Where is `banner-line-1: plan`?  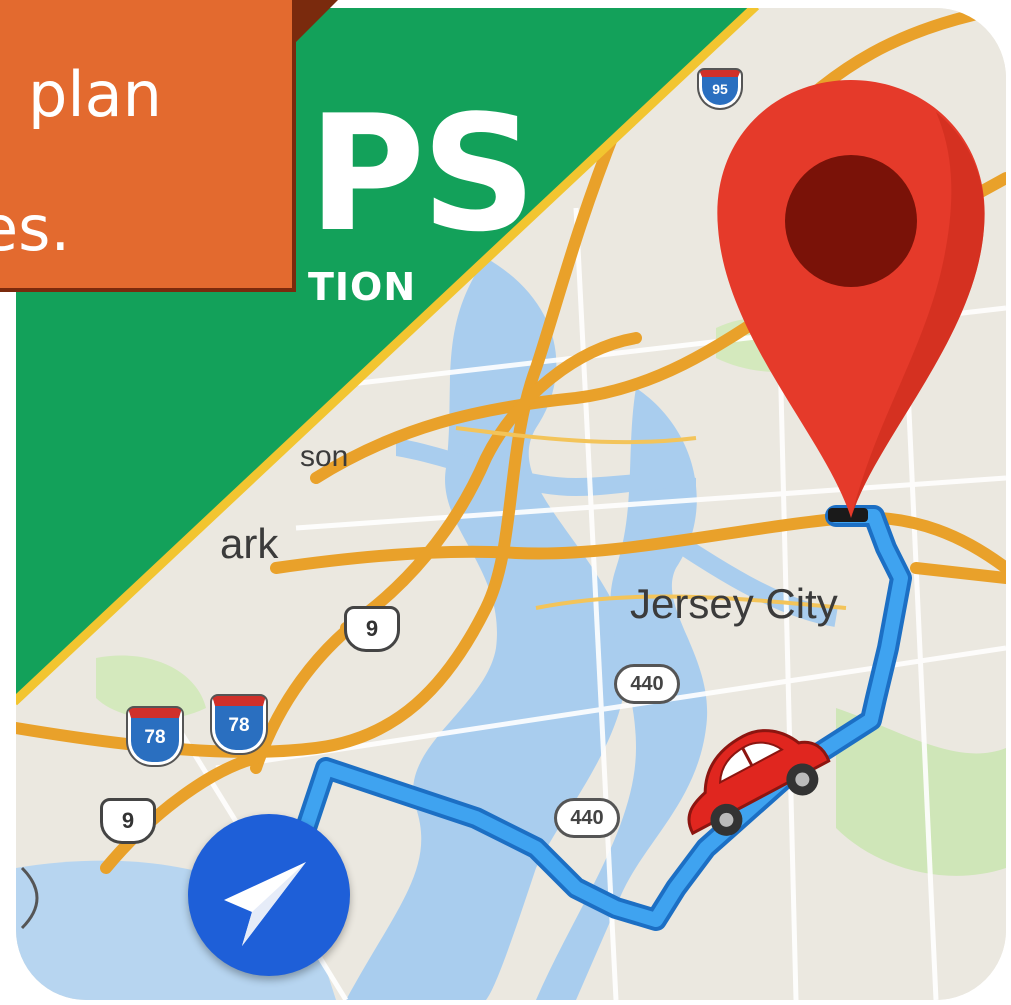 banner-line-1: plan is located at coordinates (95, 94).